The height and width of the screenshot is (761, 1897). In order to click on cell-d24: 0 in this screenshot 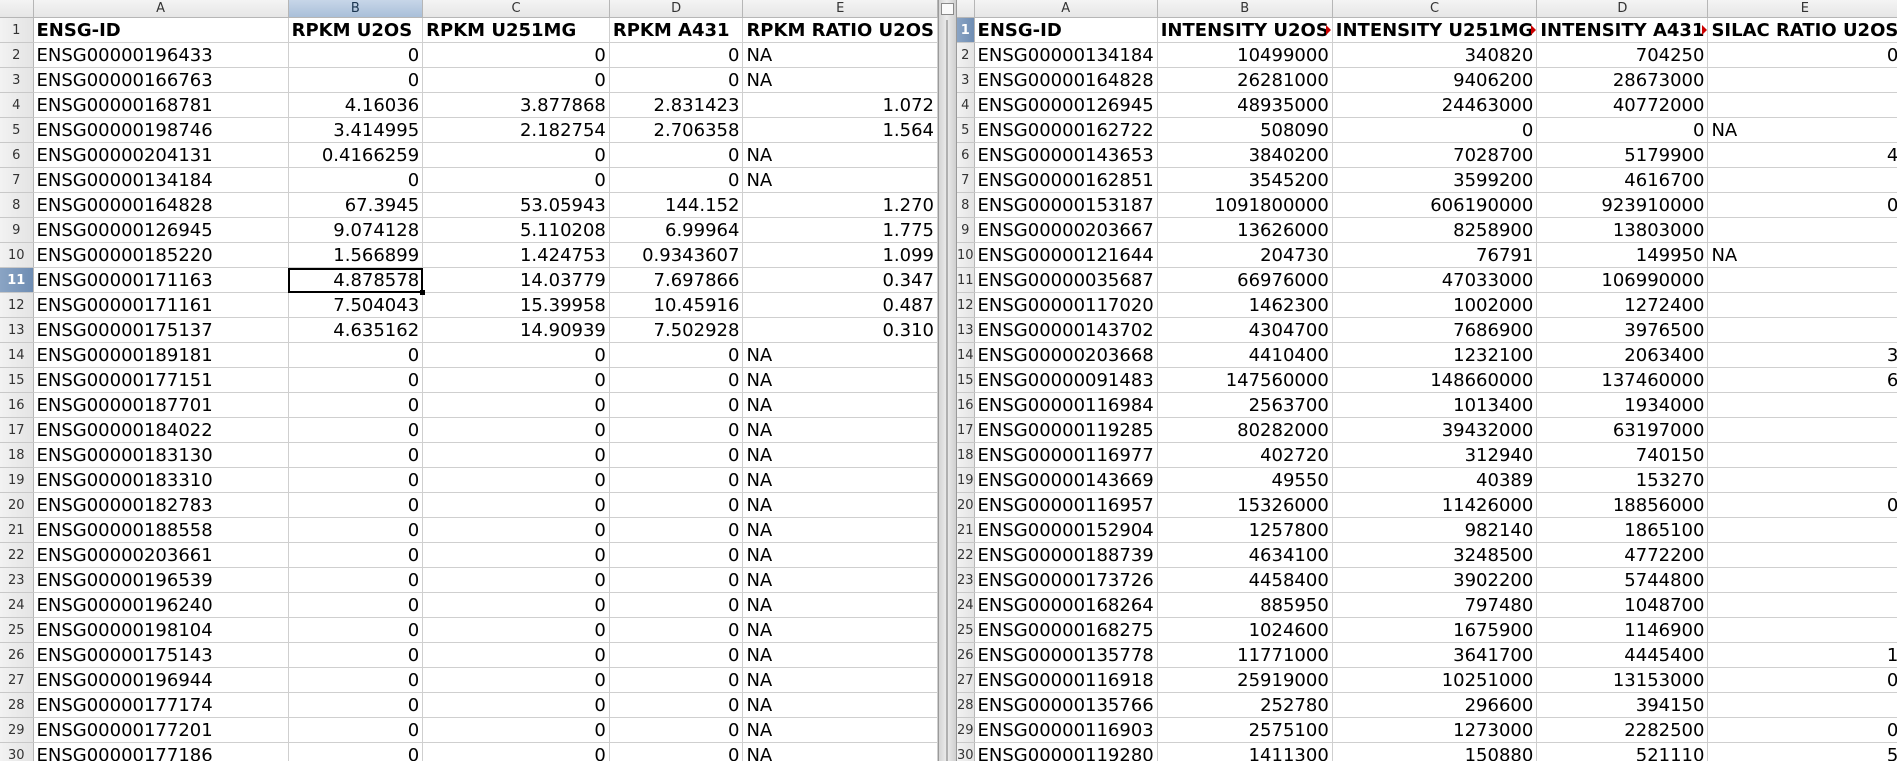, I will do `click(676, 605)`.